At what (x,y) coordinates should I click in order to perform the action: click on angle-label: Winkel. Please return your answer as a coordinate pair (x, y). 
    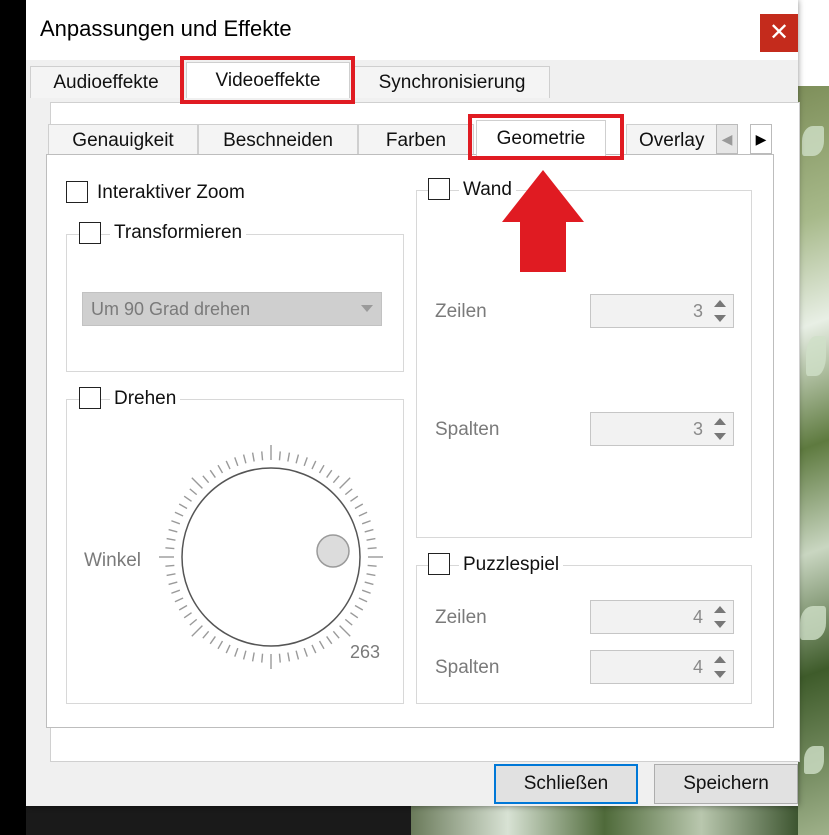
    Looking at the image, I should click on (113, 560).